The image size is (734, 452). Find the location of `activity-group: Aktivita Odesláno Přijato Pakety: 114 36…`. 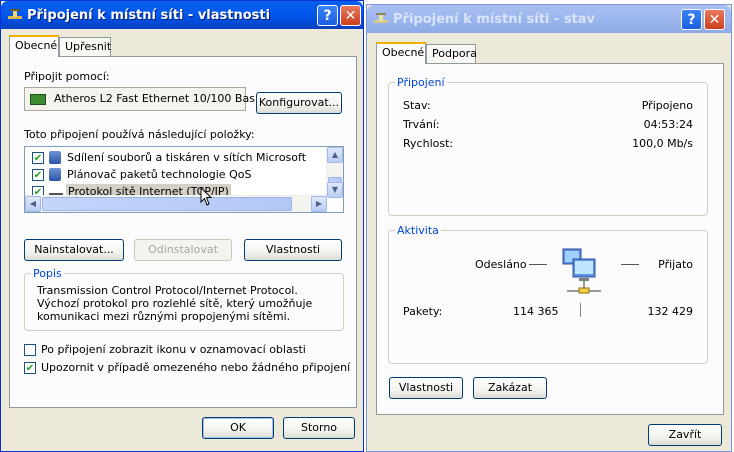

activity-group: Aktivita Odesláno Přijato Pakety: 114 36… is located at coordinates (548, 294).